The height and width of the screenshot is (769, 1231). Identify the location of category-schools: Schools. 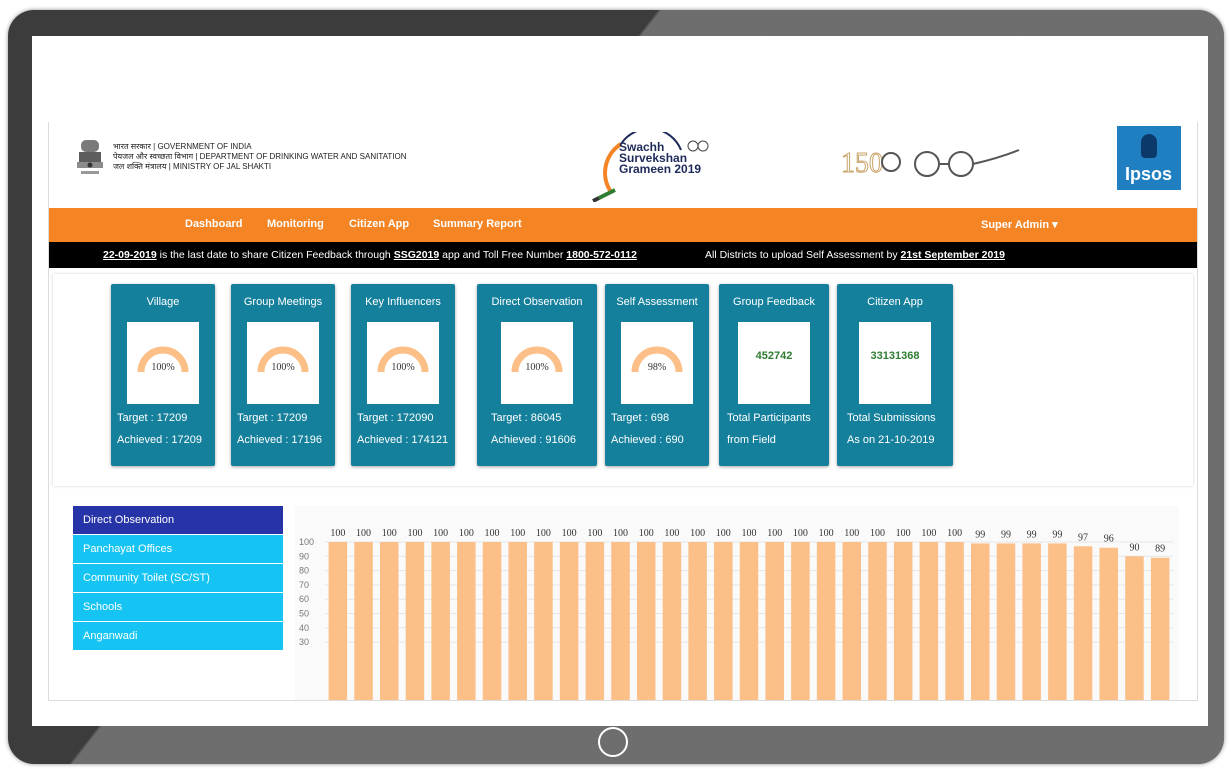
(178, 607).